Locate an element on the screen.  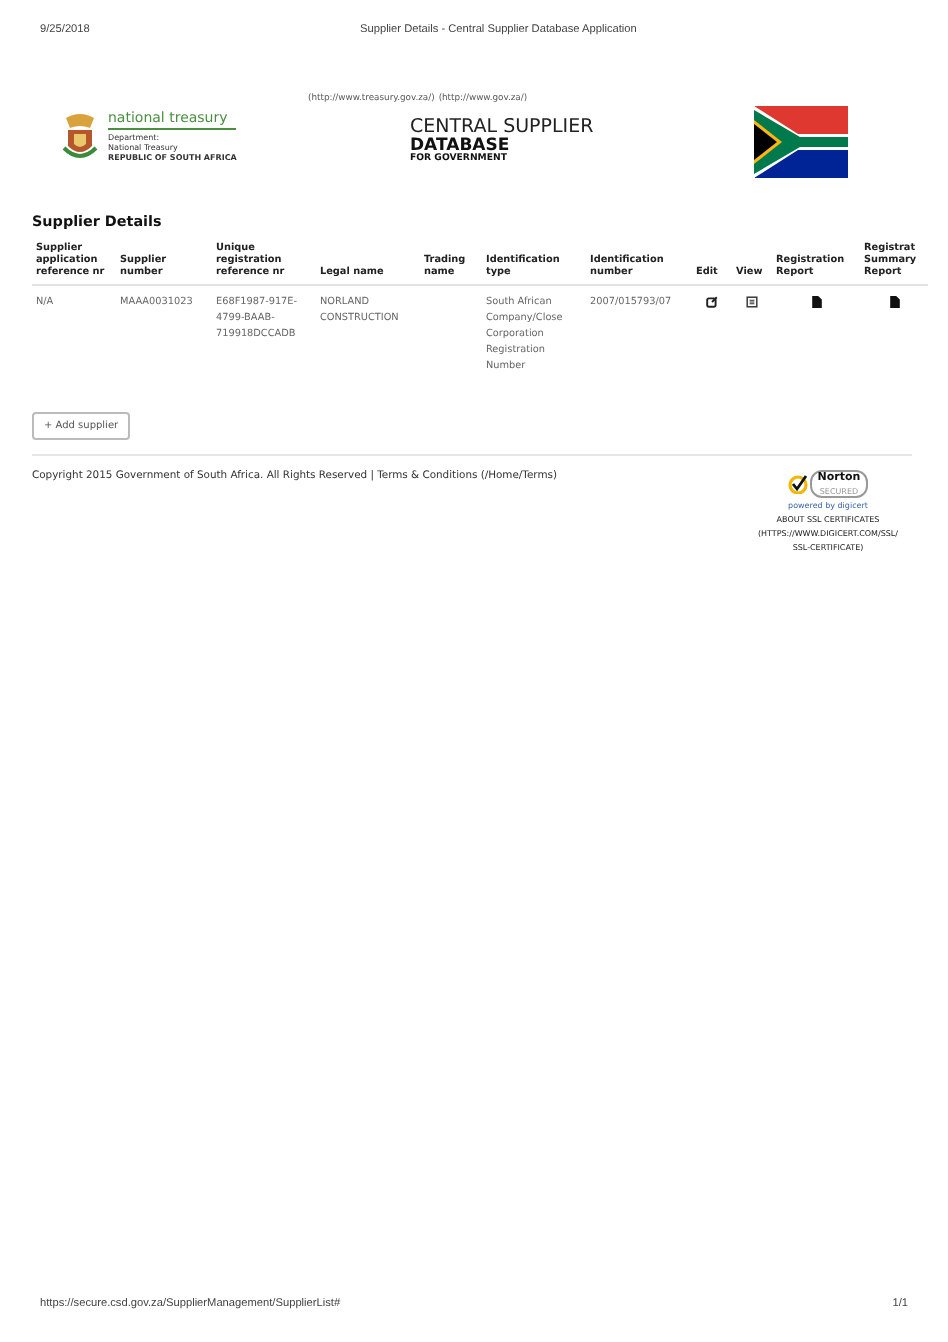
coat-of-arms-icon is located at coordinates (80, 136).